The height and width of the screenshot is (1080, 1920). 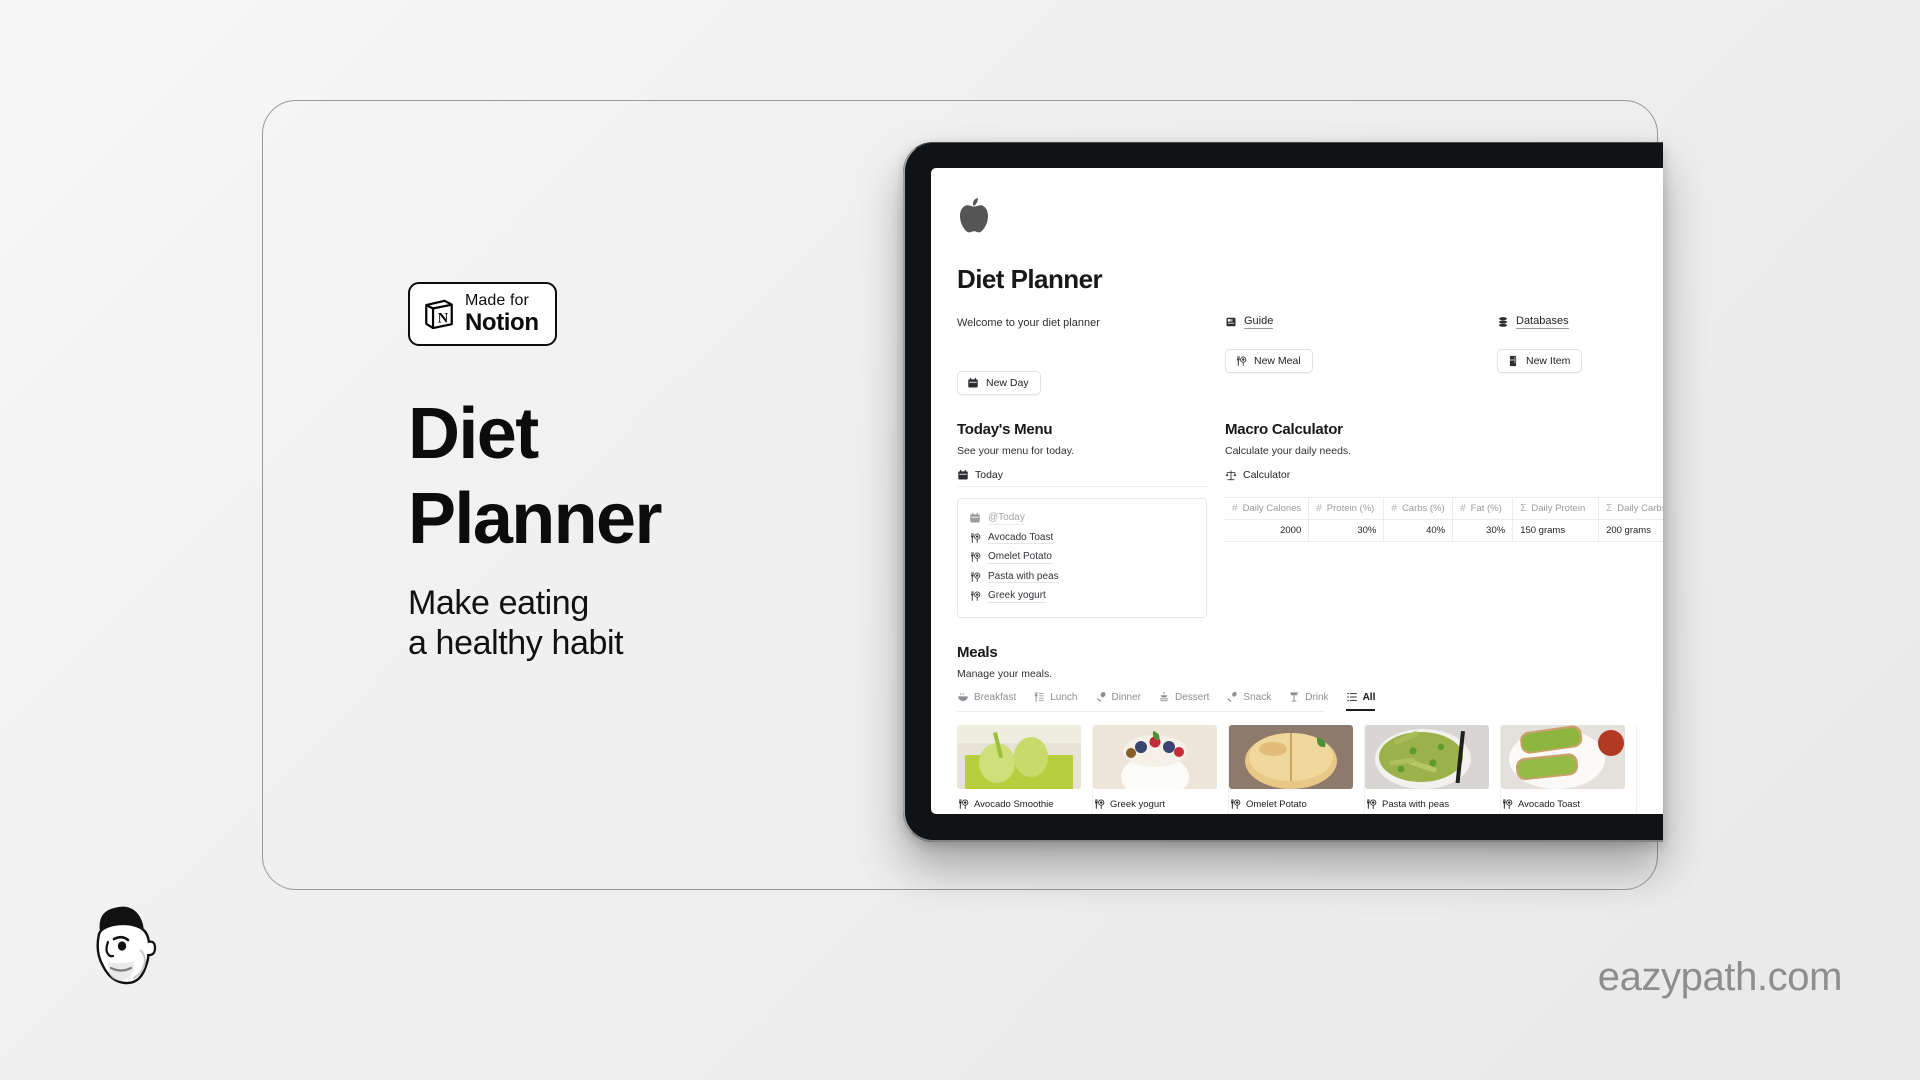 I want to click on column-header-daily-protein: Σ Daily Protein, so click(x=1556, y=508).